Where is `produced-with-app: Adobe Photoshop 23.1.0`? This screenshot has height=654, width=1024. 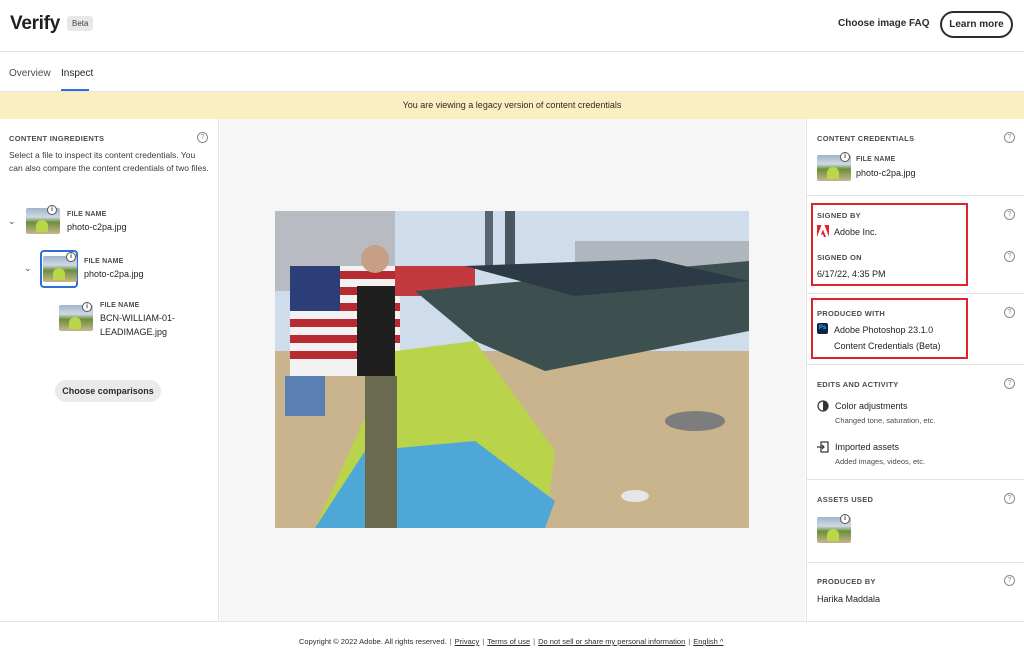
produced-with-app: Adobe Photoshop 23.1.0 is located at coordinates (884, 330).